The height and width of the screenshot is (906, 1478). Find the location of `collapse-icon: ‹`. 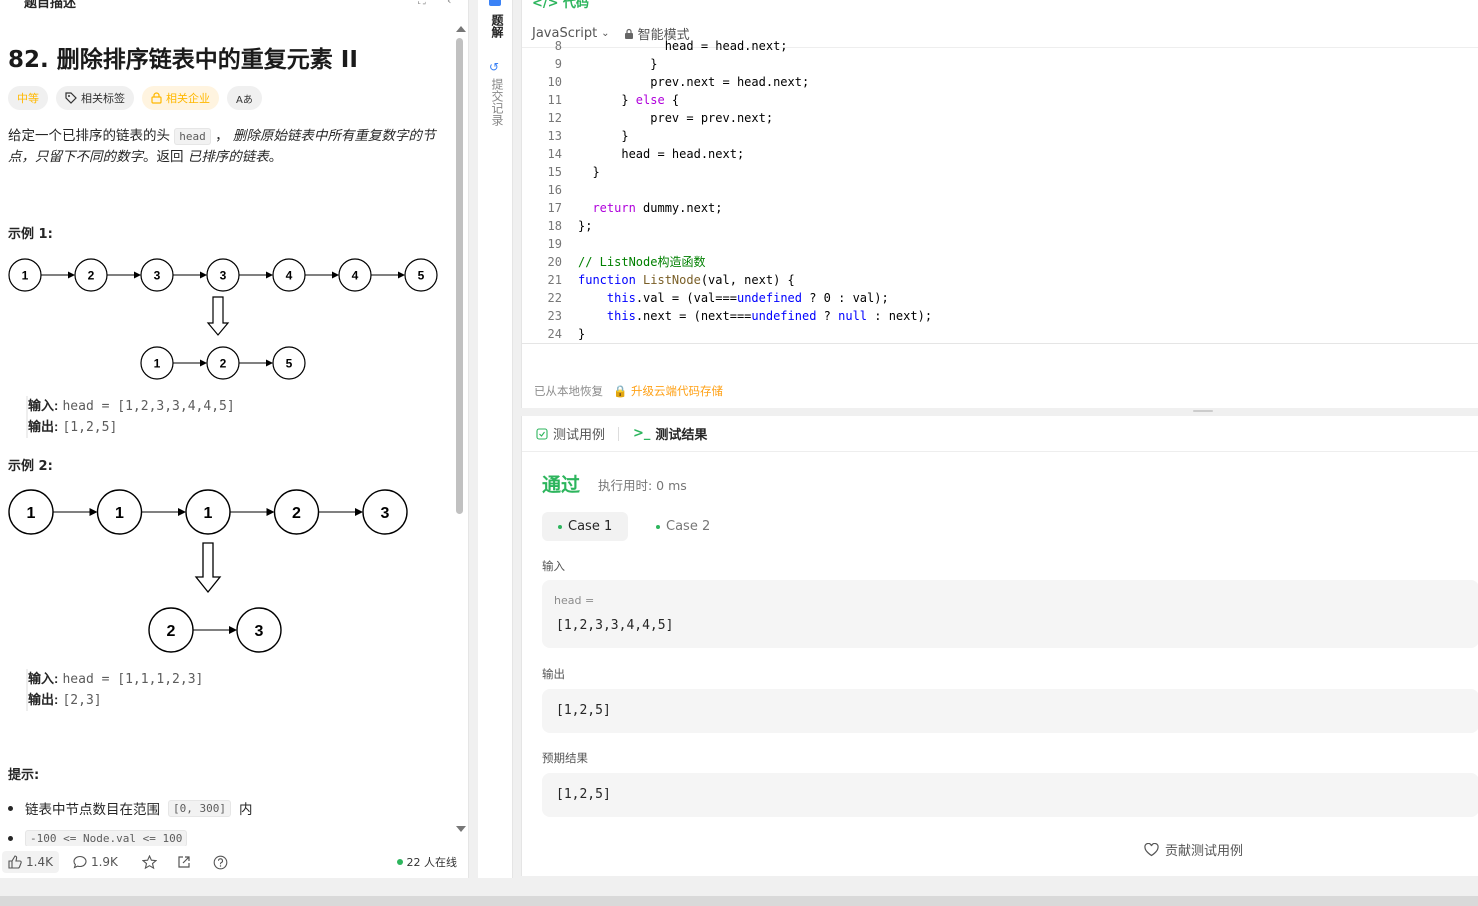

collapse-icon: ‹ is located at coordinates (449, 3).